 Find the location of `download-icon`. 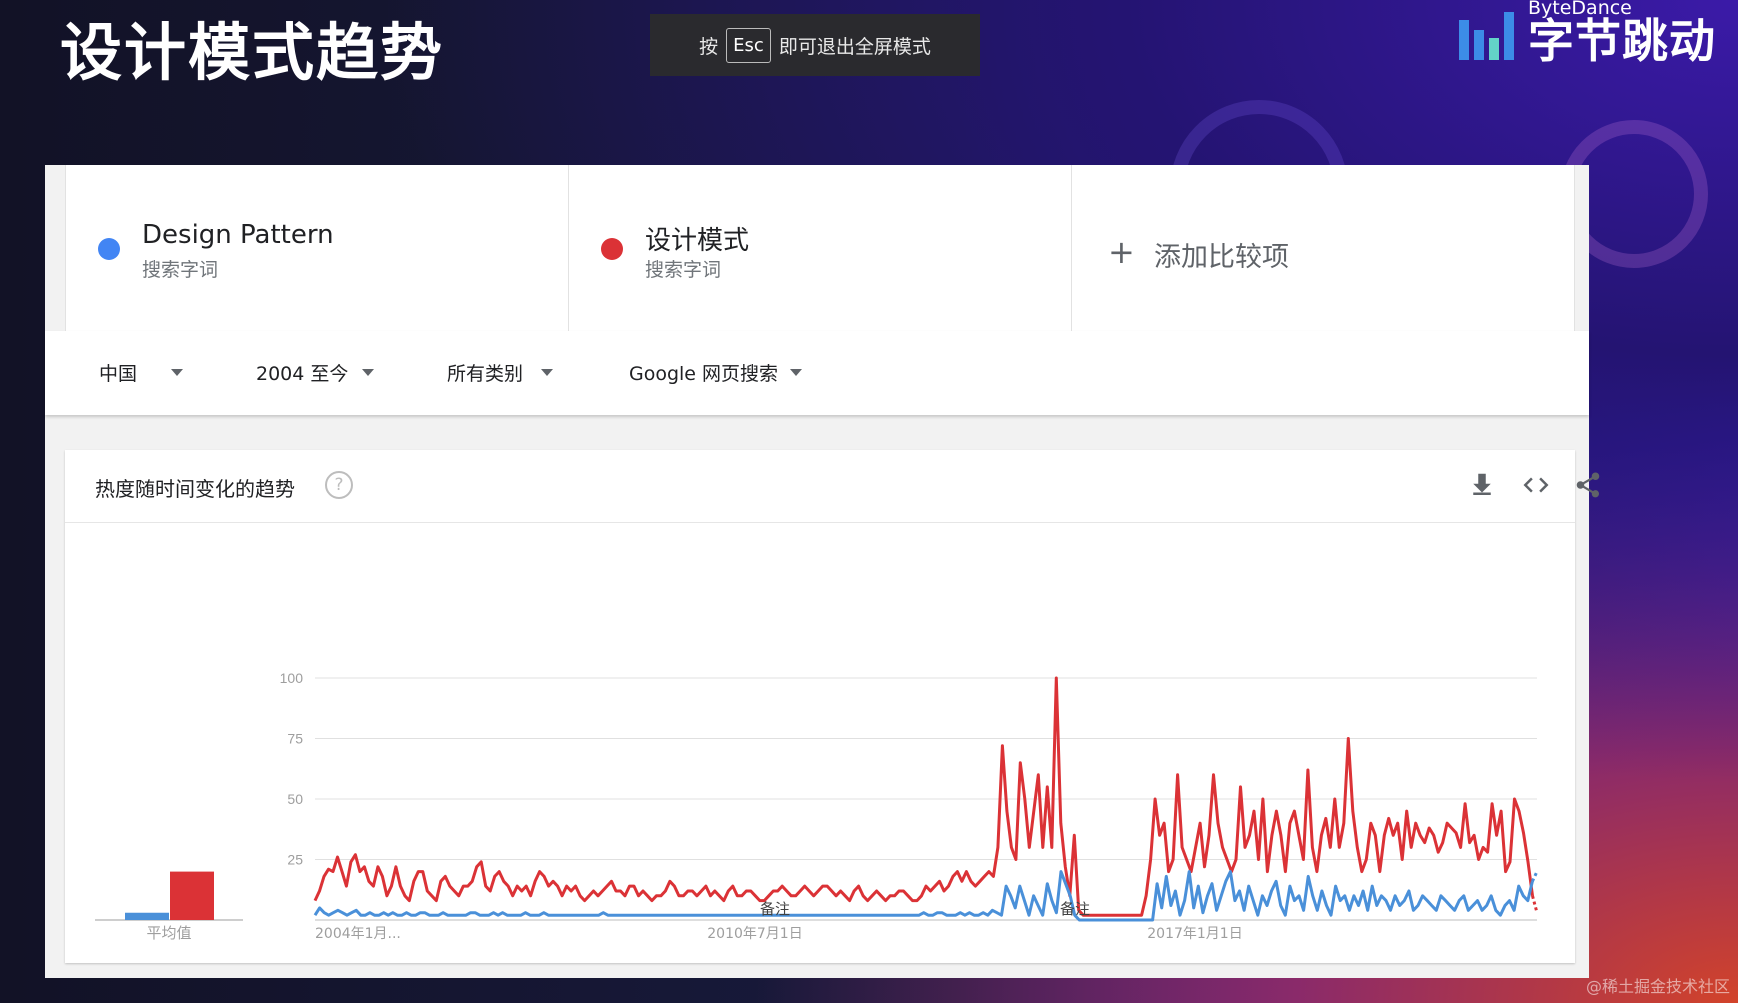

download-icon is located at coordinates (1482, 485).